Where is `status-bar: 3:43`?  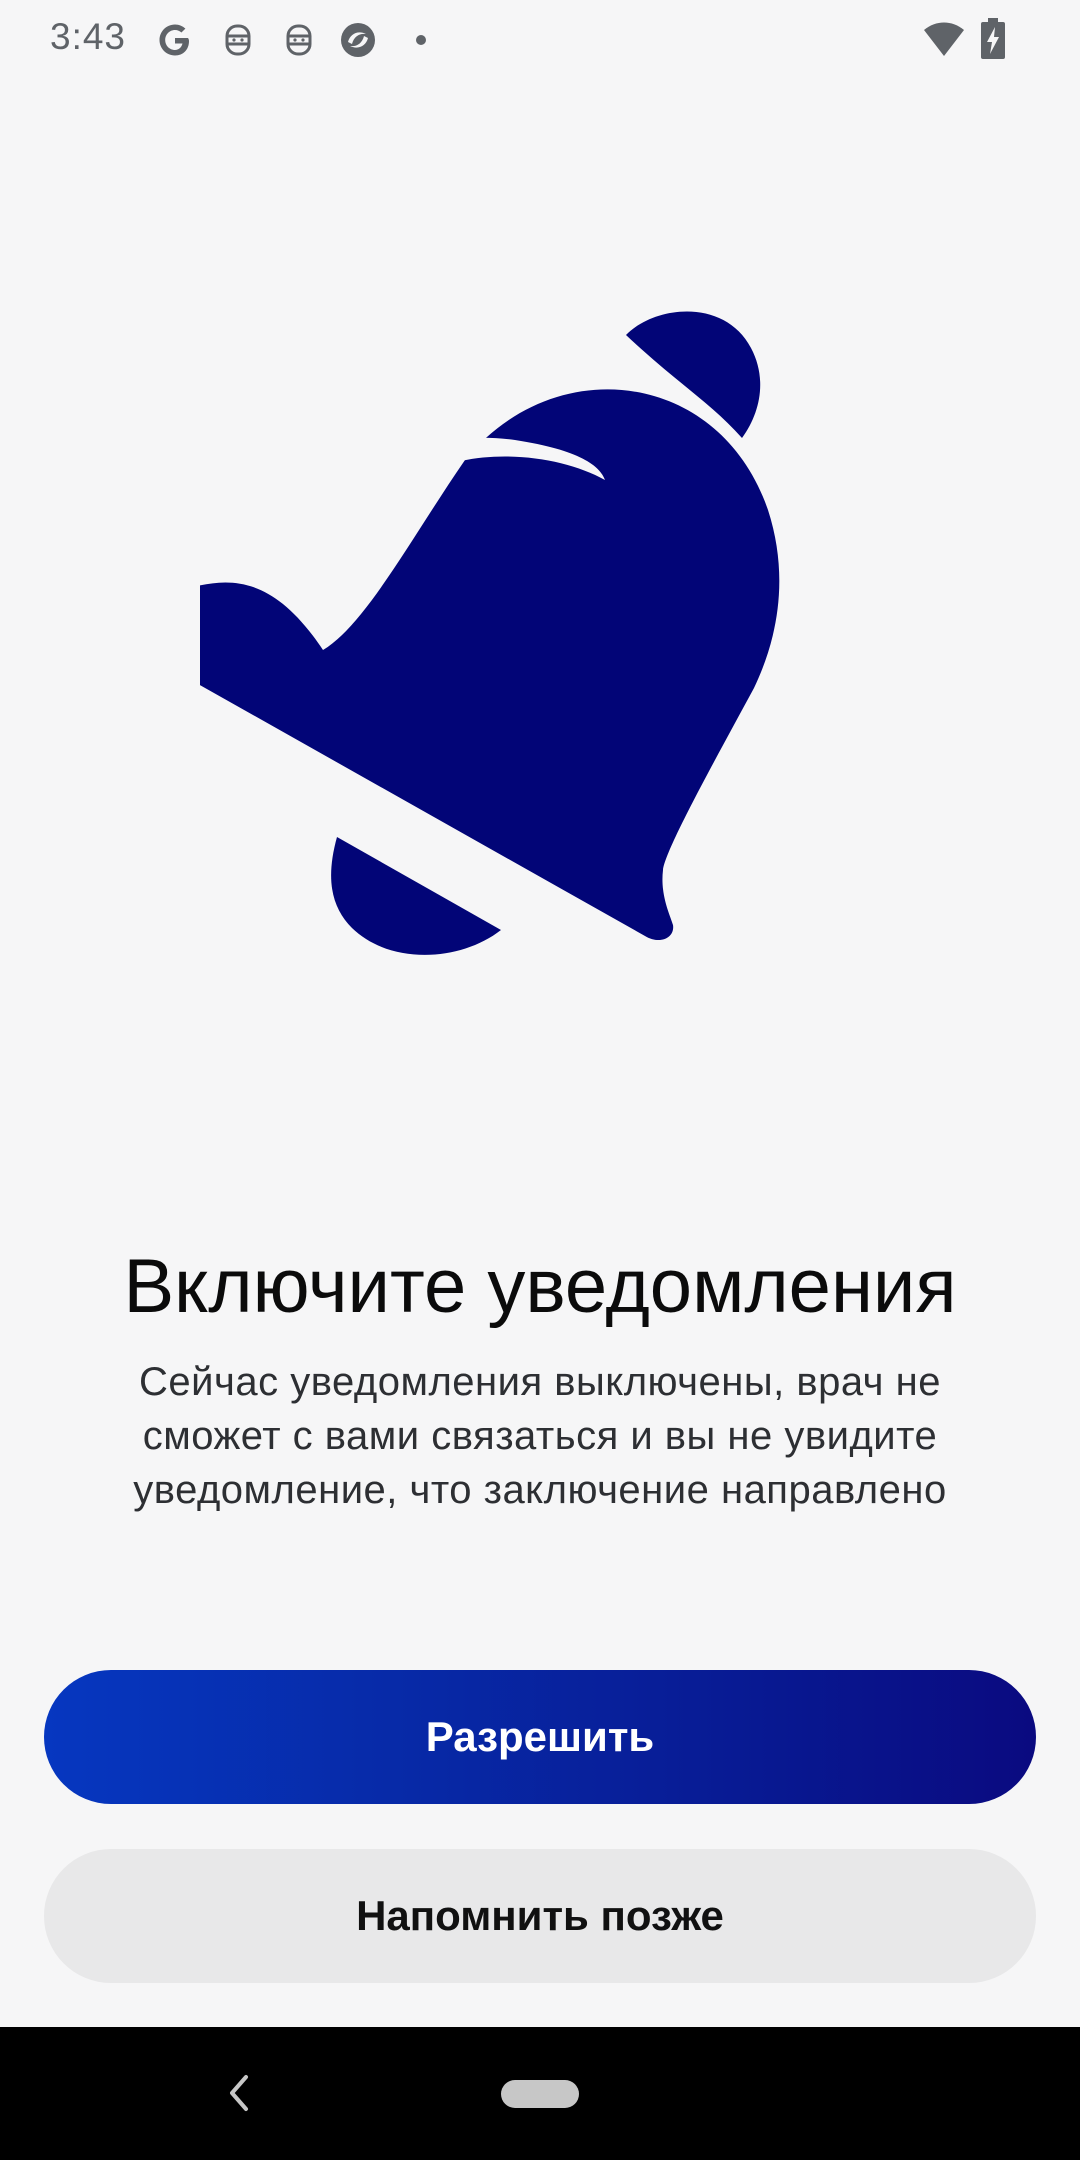 status-bar: 3:43 is located at coordinates (540, 40).